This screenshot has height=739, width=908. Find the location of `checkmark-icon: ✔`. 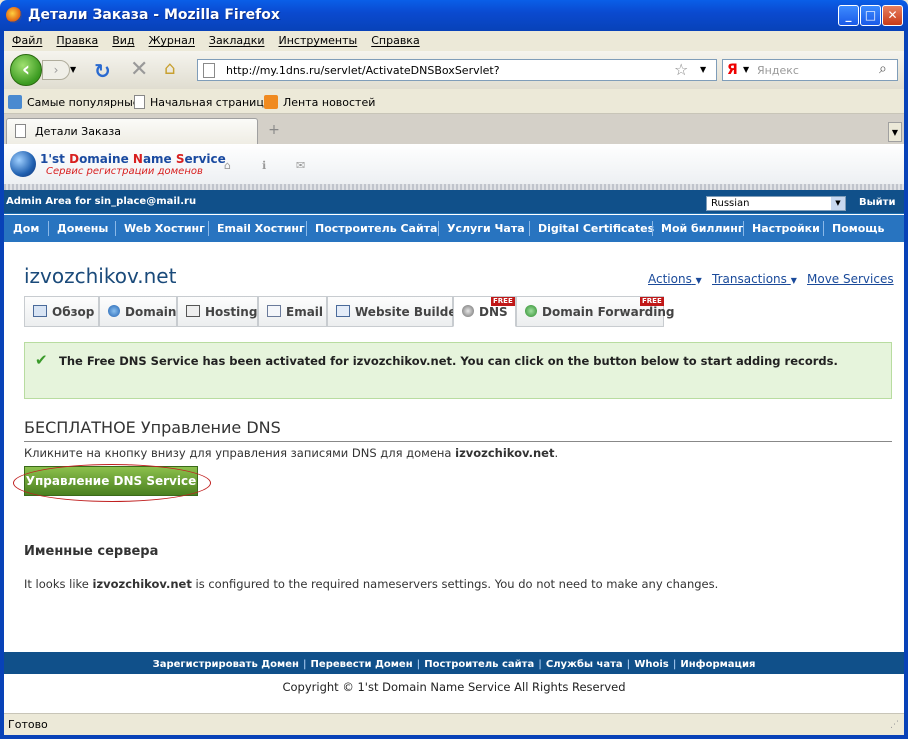

checkmark-icon: ✔ is located at coordinates (41, 360).